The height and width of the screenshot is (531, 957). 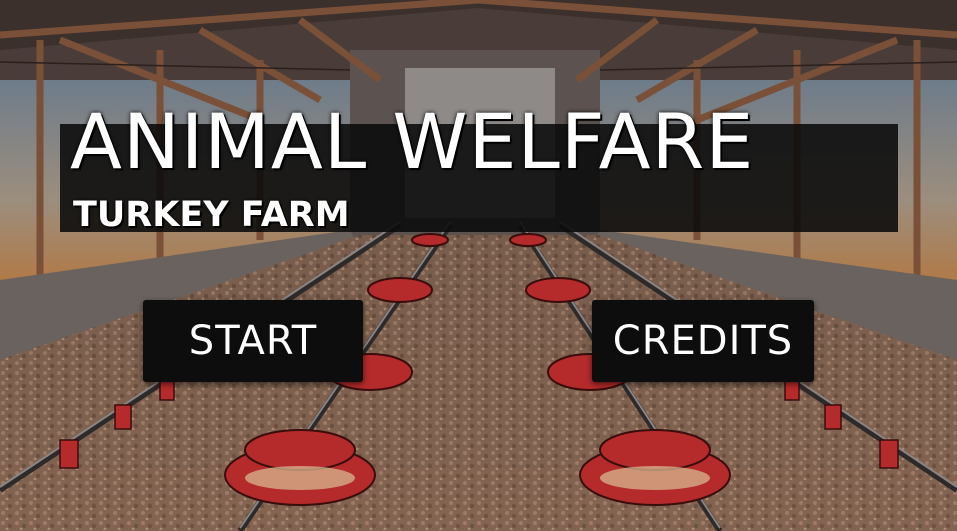 I want to click on game-title: ANIMAL WELFARE, so click(x=412, y=141).